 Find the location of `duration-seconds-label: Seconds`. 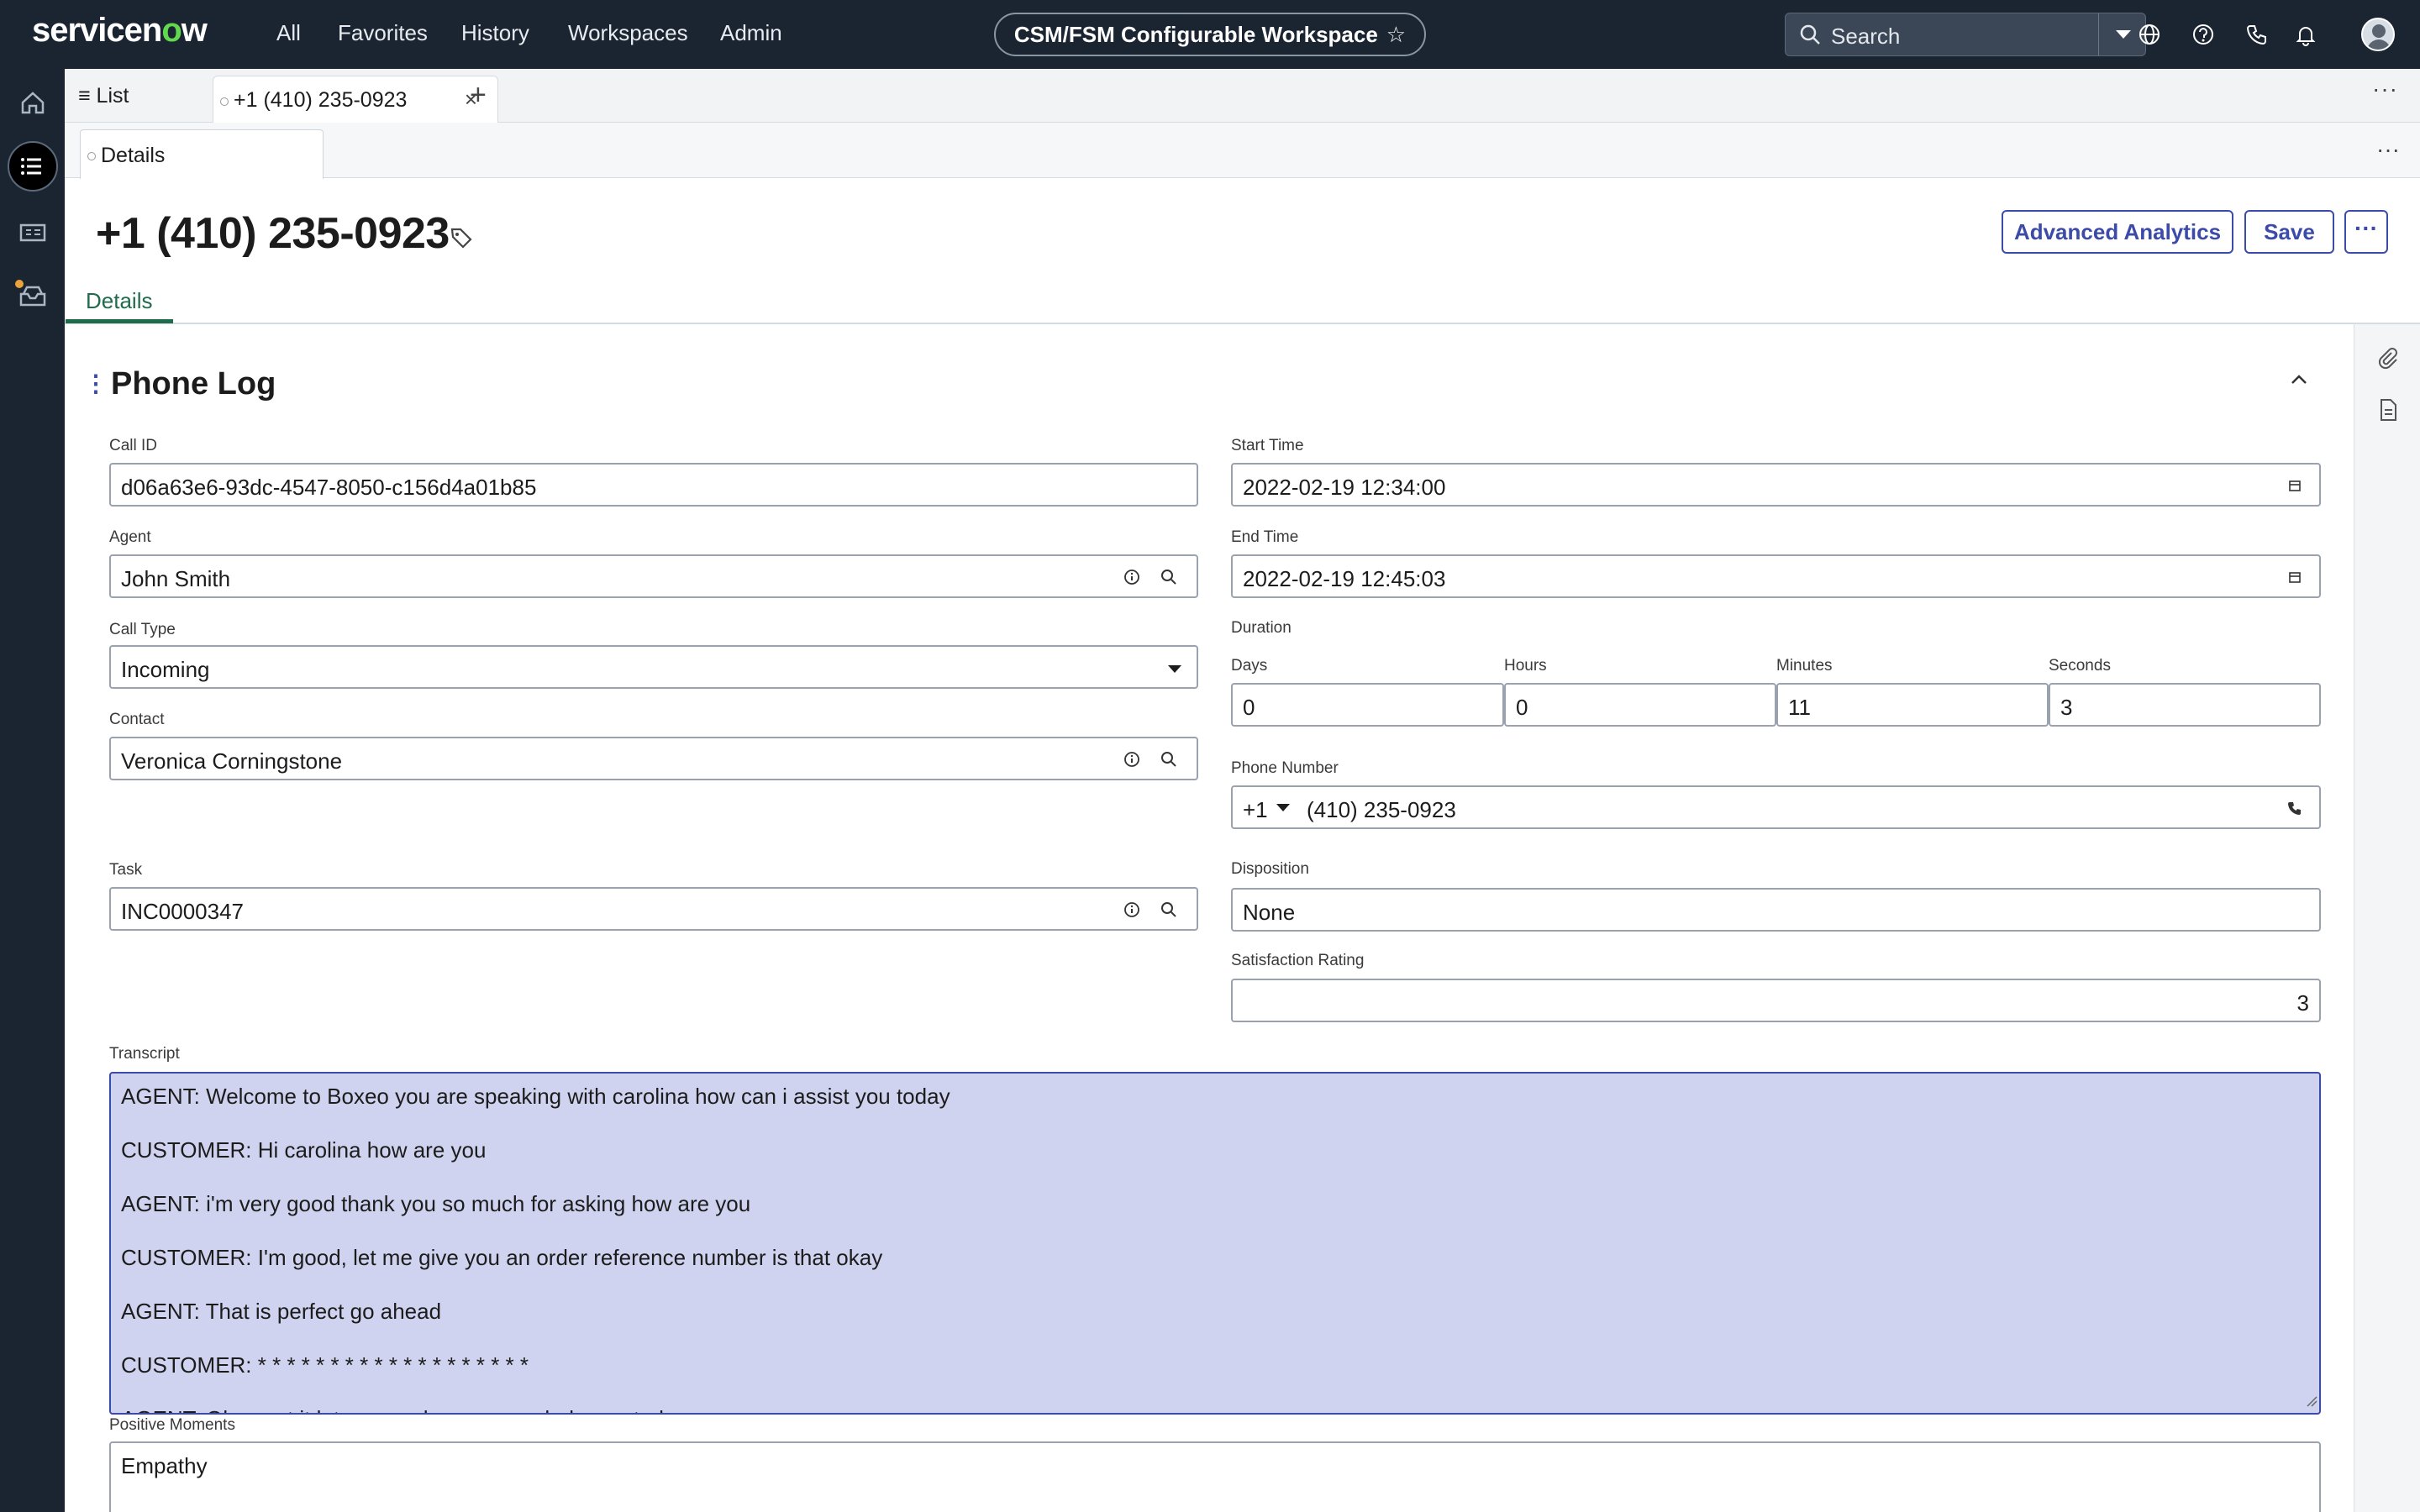

duration-seconds-label: Seconds is located at coordinates (2080, 666).